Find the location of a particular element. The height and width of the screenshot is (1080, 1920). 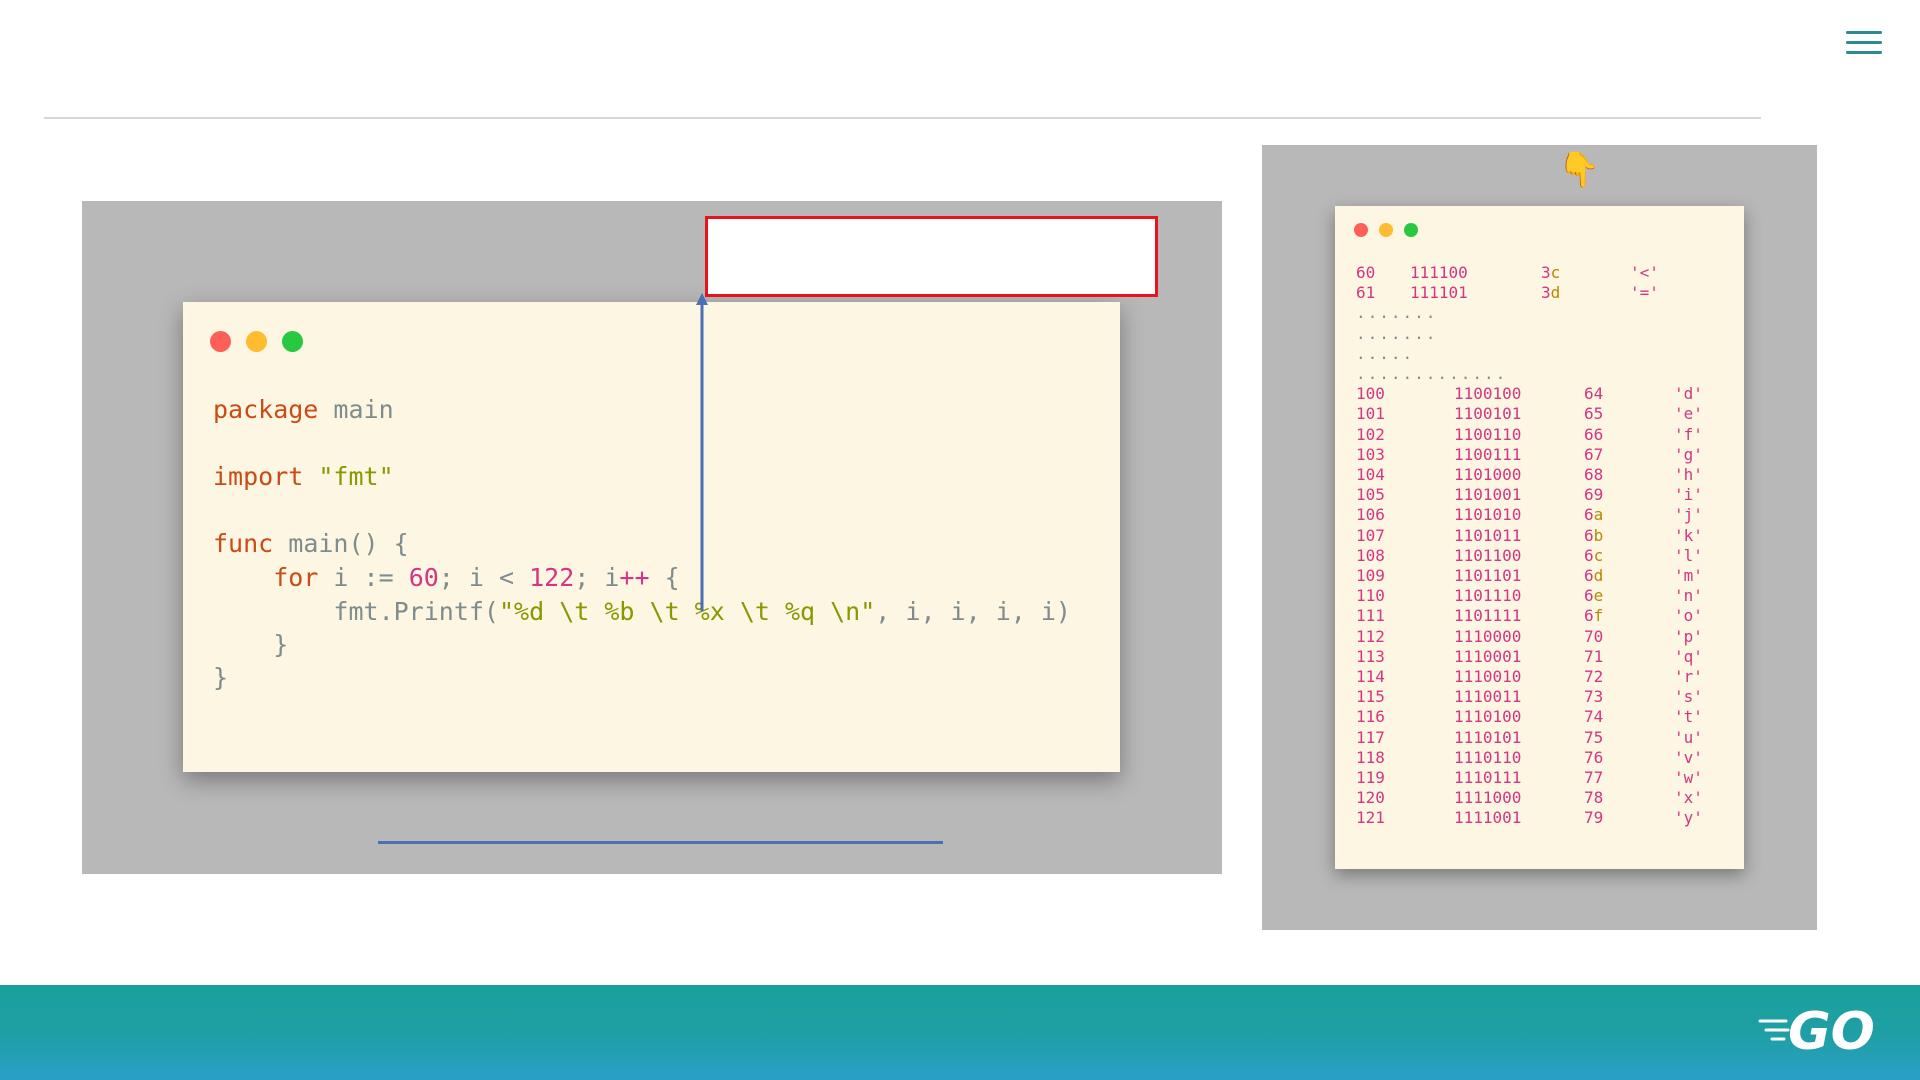

output-hex-cell: 6b is located at coordinates (1594, 535).